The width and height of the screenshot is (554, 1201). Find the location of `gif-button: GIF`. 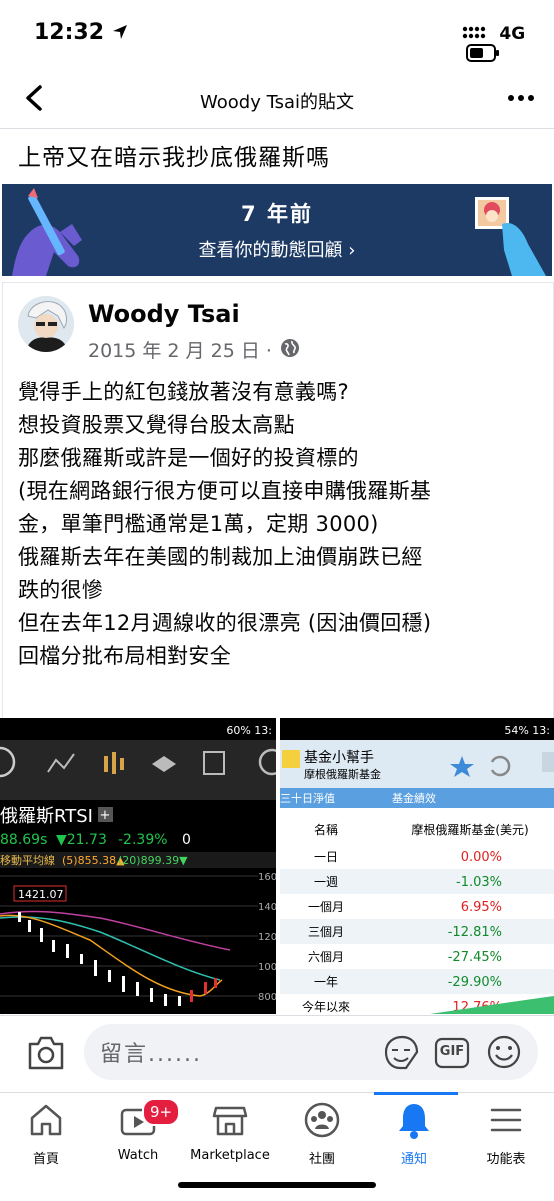

gif-button: GIF is located at coordinates (452, 1053).